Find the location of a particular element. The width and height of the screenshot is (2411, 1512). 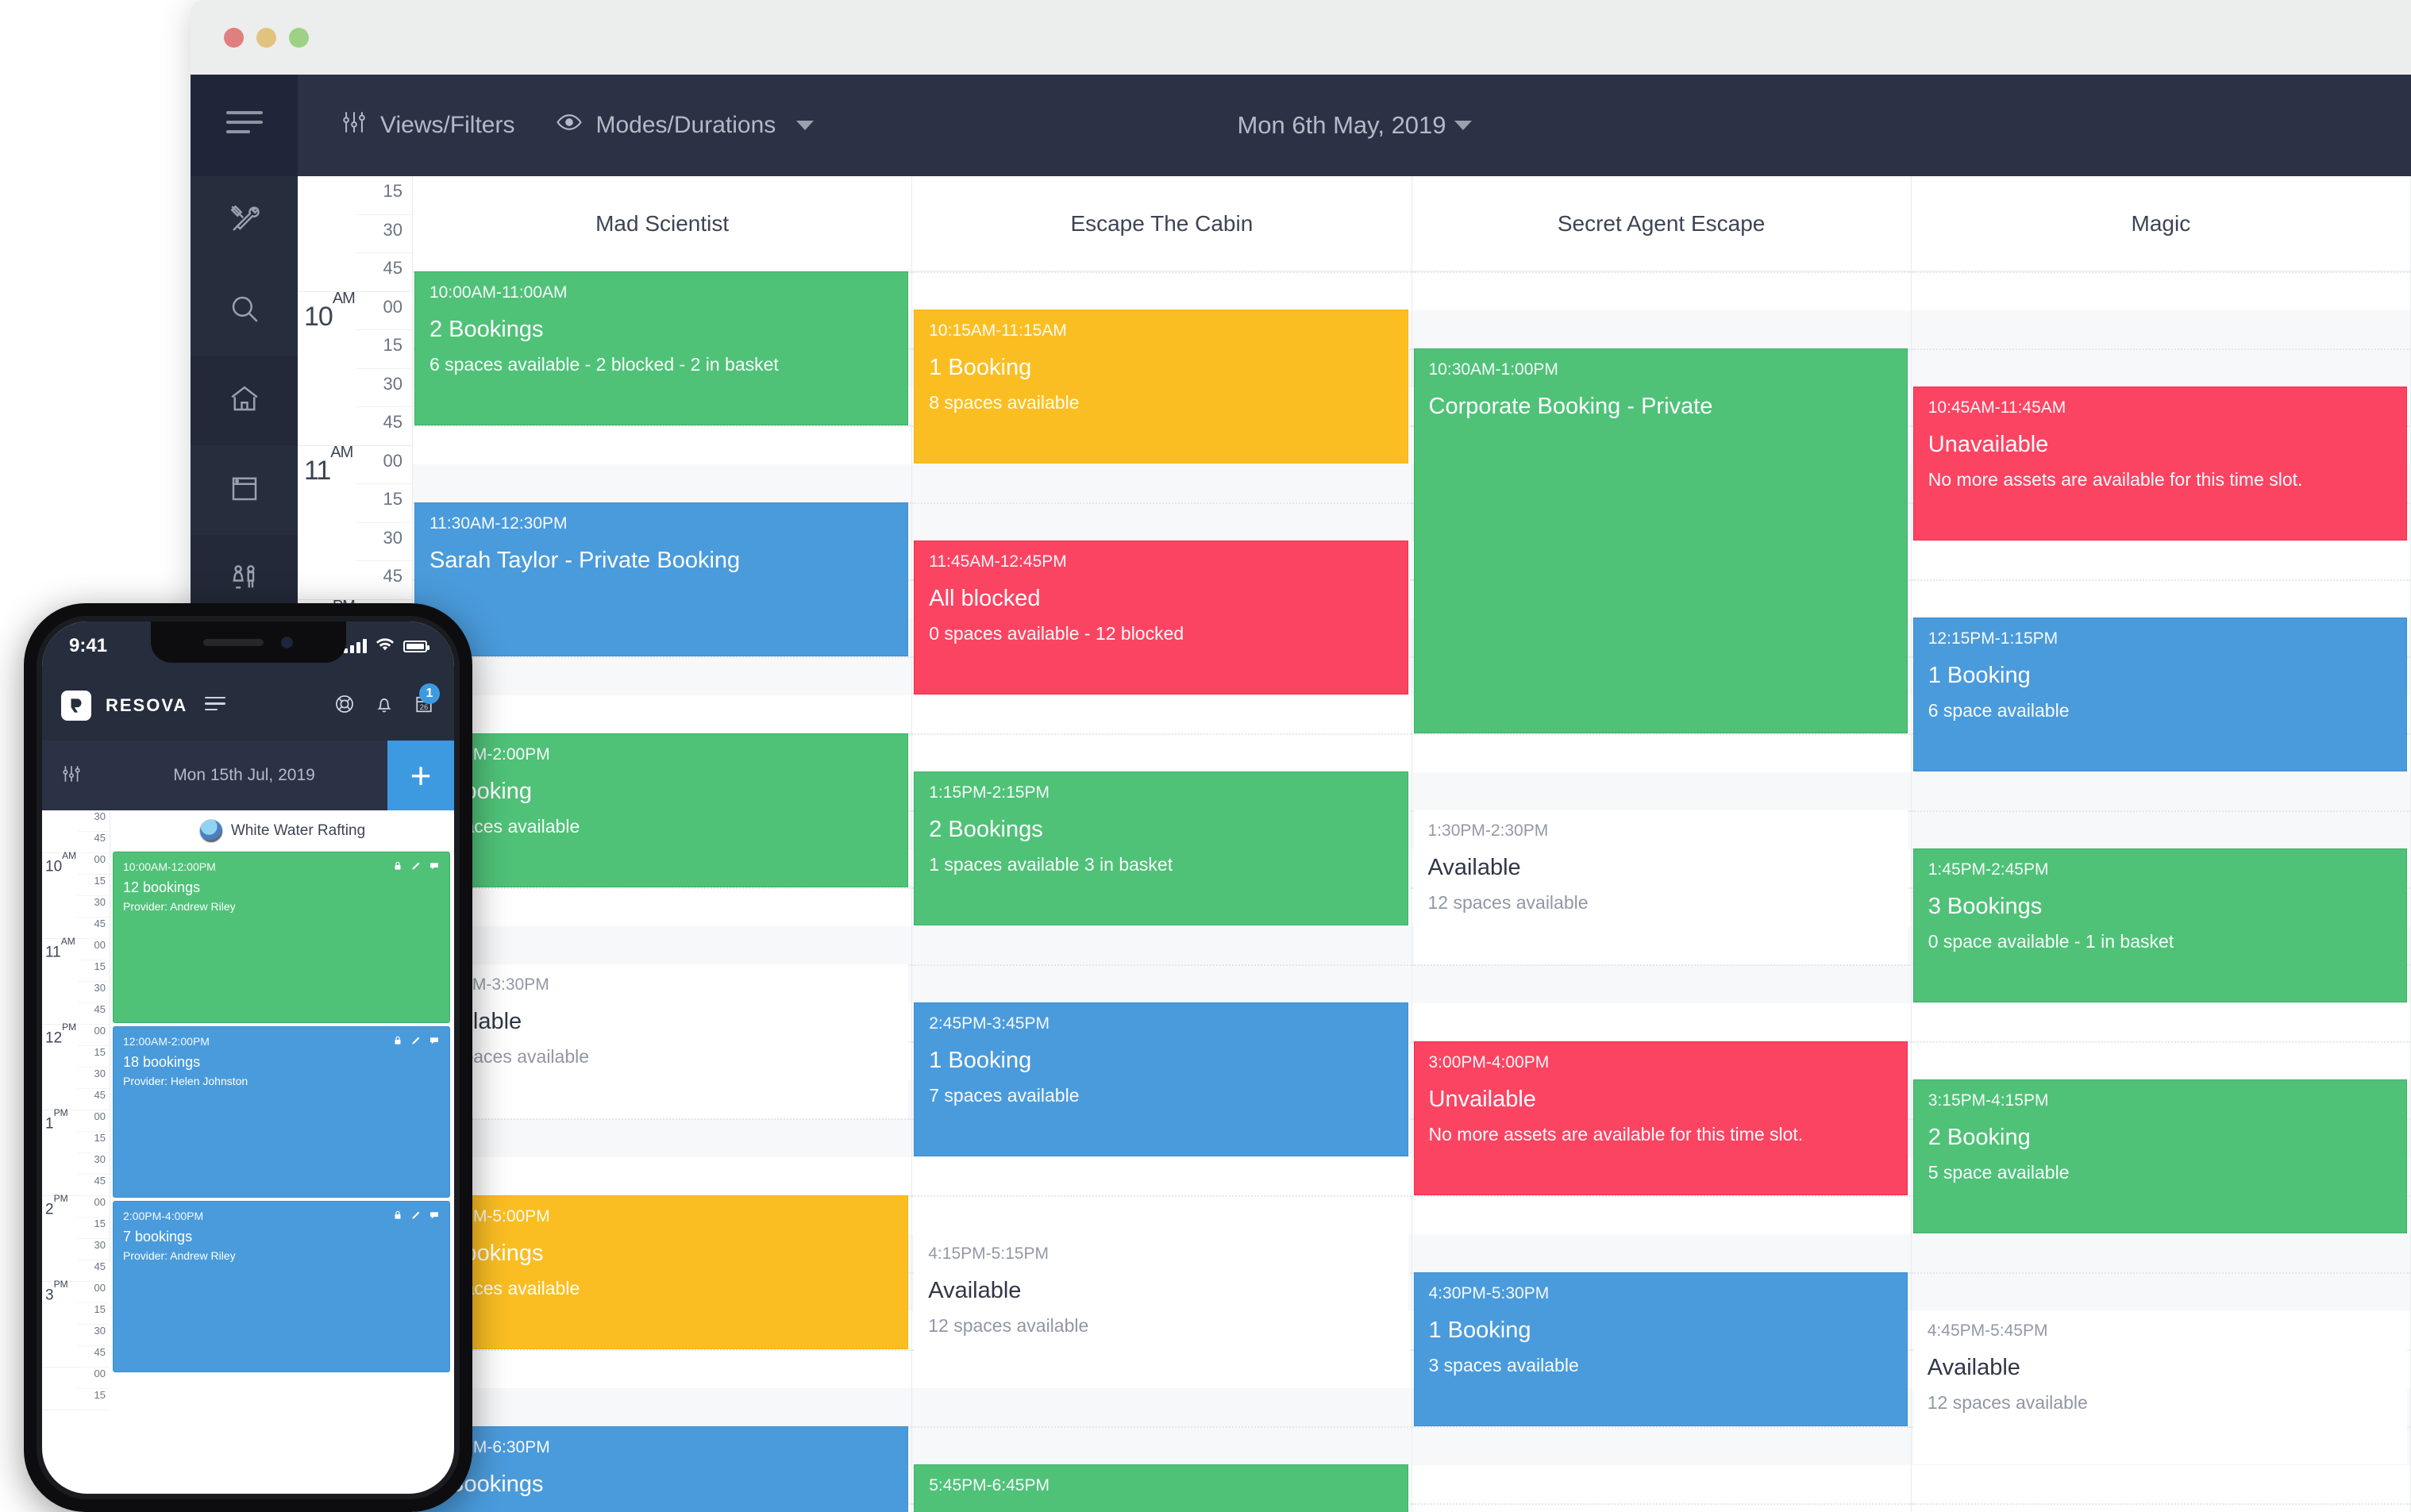

resource-column-header: Escape The Cabin is located at coordinates (1162, 223).